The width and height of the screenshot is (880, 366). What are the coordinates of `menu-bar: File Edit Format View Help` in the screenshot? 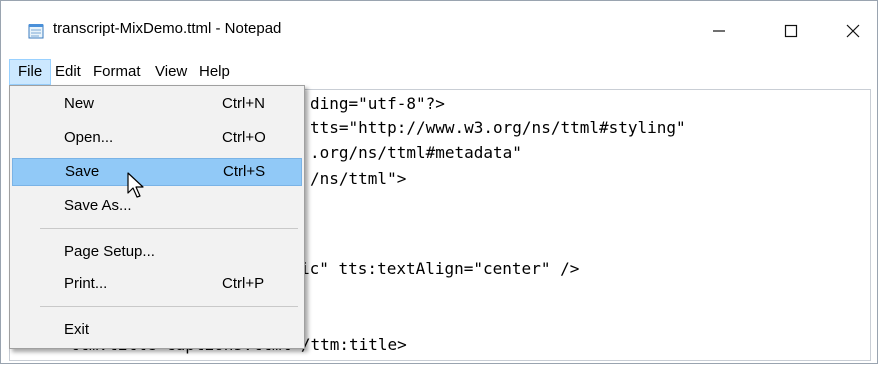 It's located at (439, 72).